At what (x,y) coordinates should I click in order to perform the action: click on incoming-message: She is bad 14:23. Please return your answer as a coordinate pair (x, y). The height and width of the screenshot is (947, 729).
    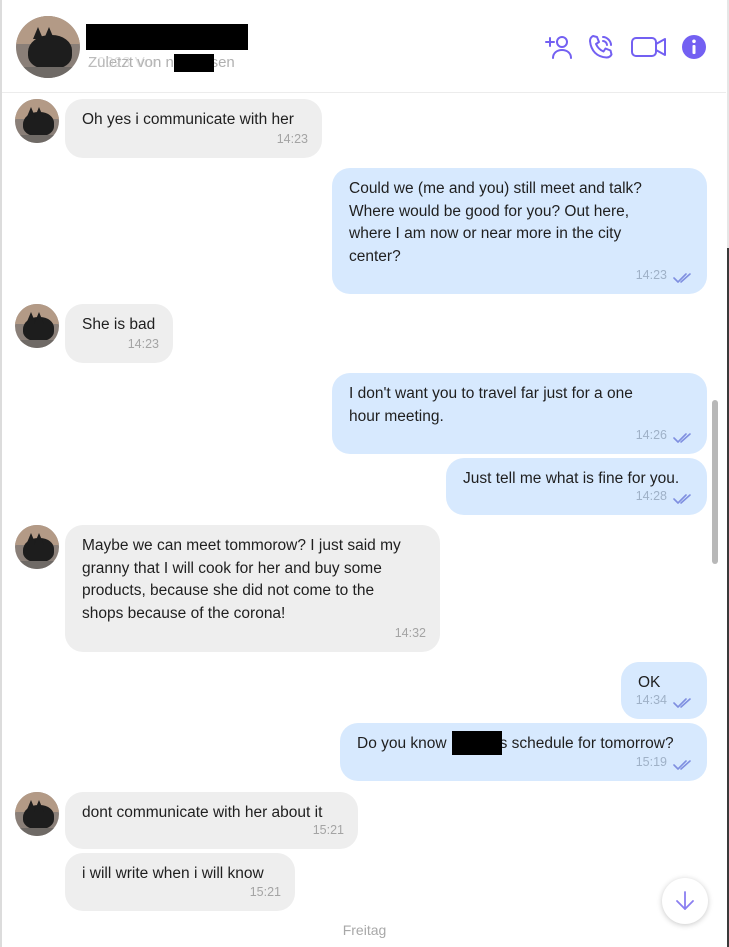
    Looking at the image, I should click on (119, 333).